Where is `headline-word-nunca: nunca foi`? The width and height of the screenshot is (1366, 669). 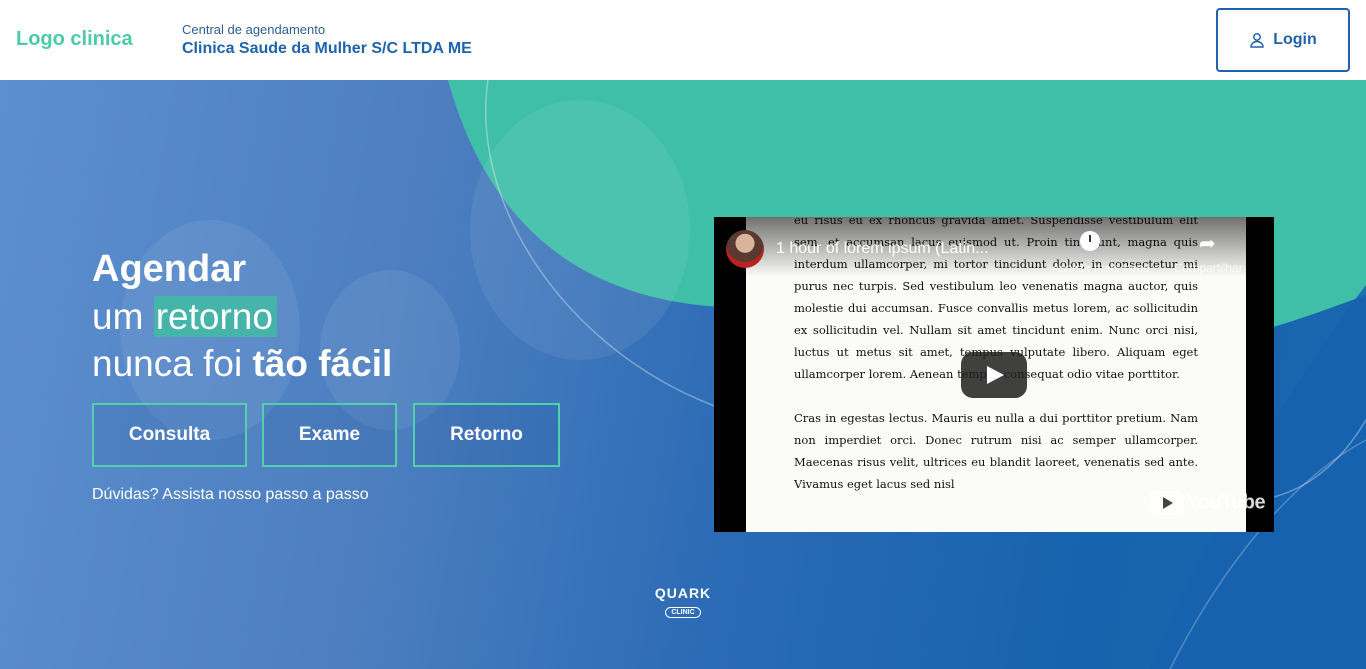
headline-word-nunca: nunca foi is located at coordinates (167, 363).